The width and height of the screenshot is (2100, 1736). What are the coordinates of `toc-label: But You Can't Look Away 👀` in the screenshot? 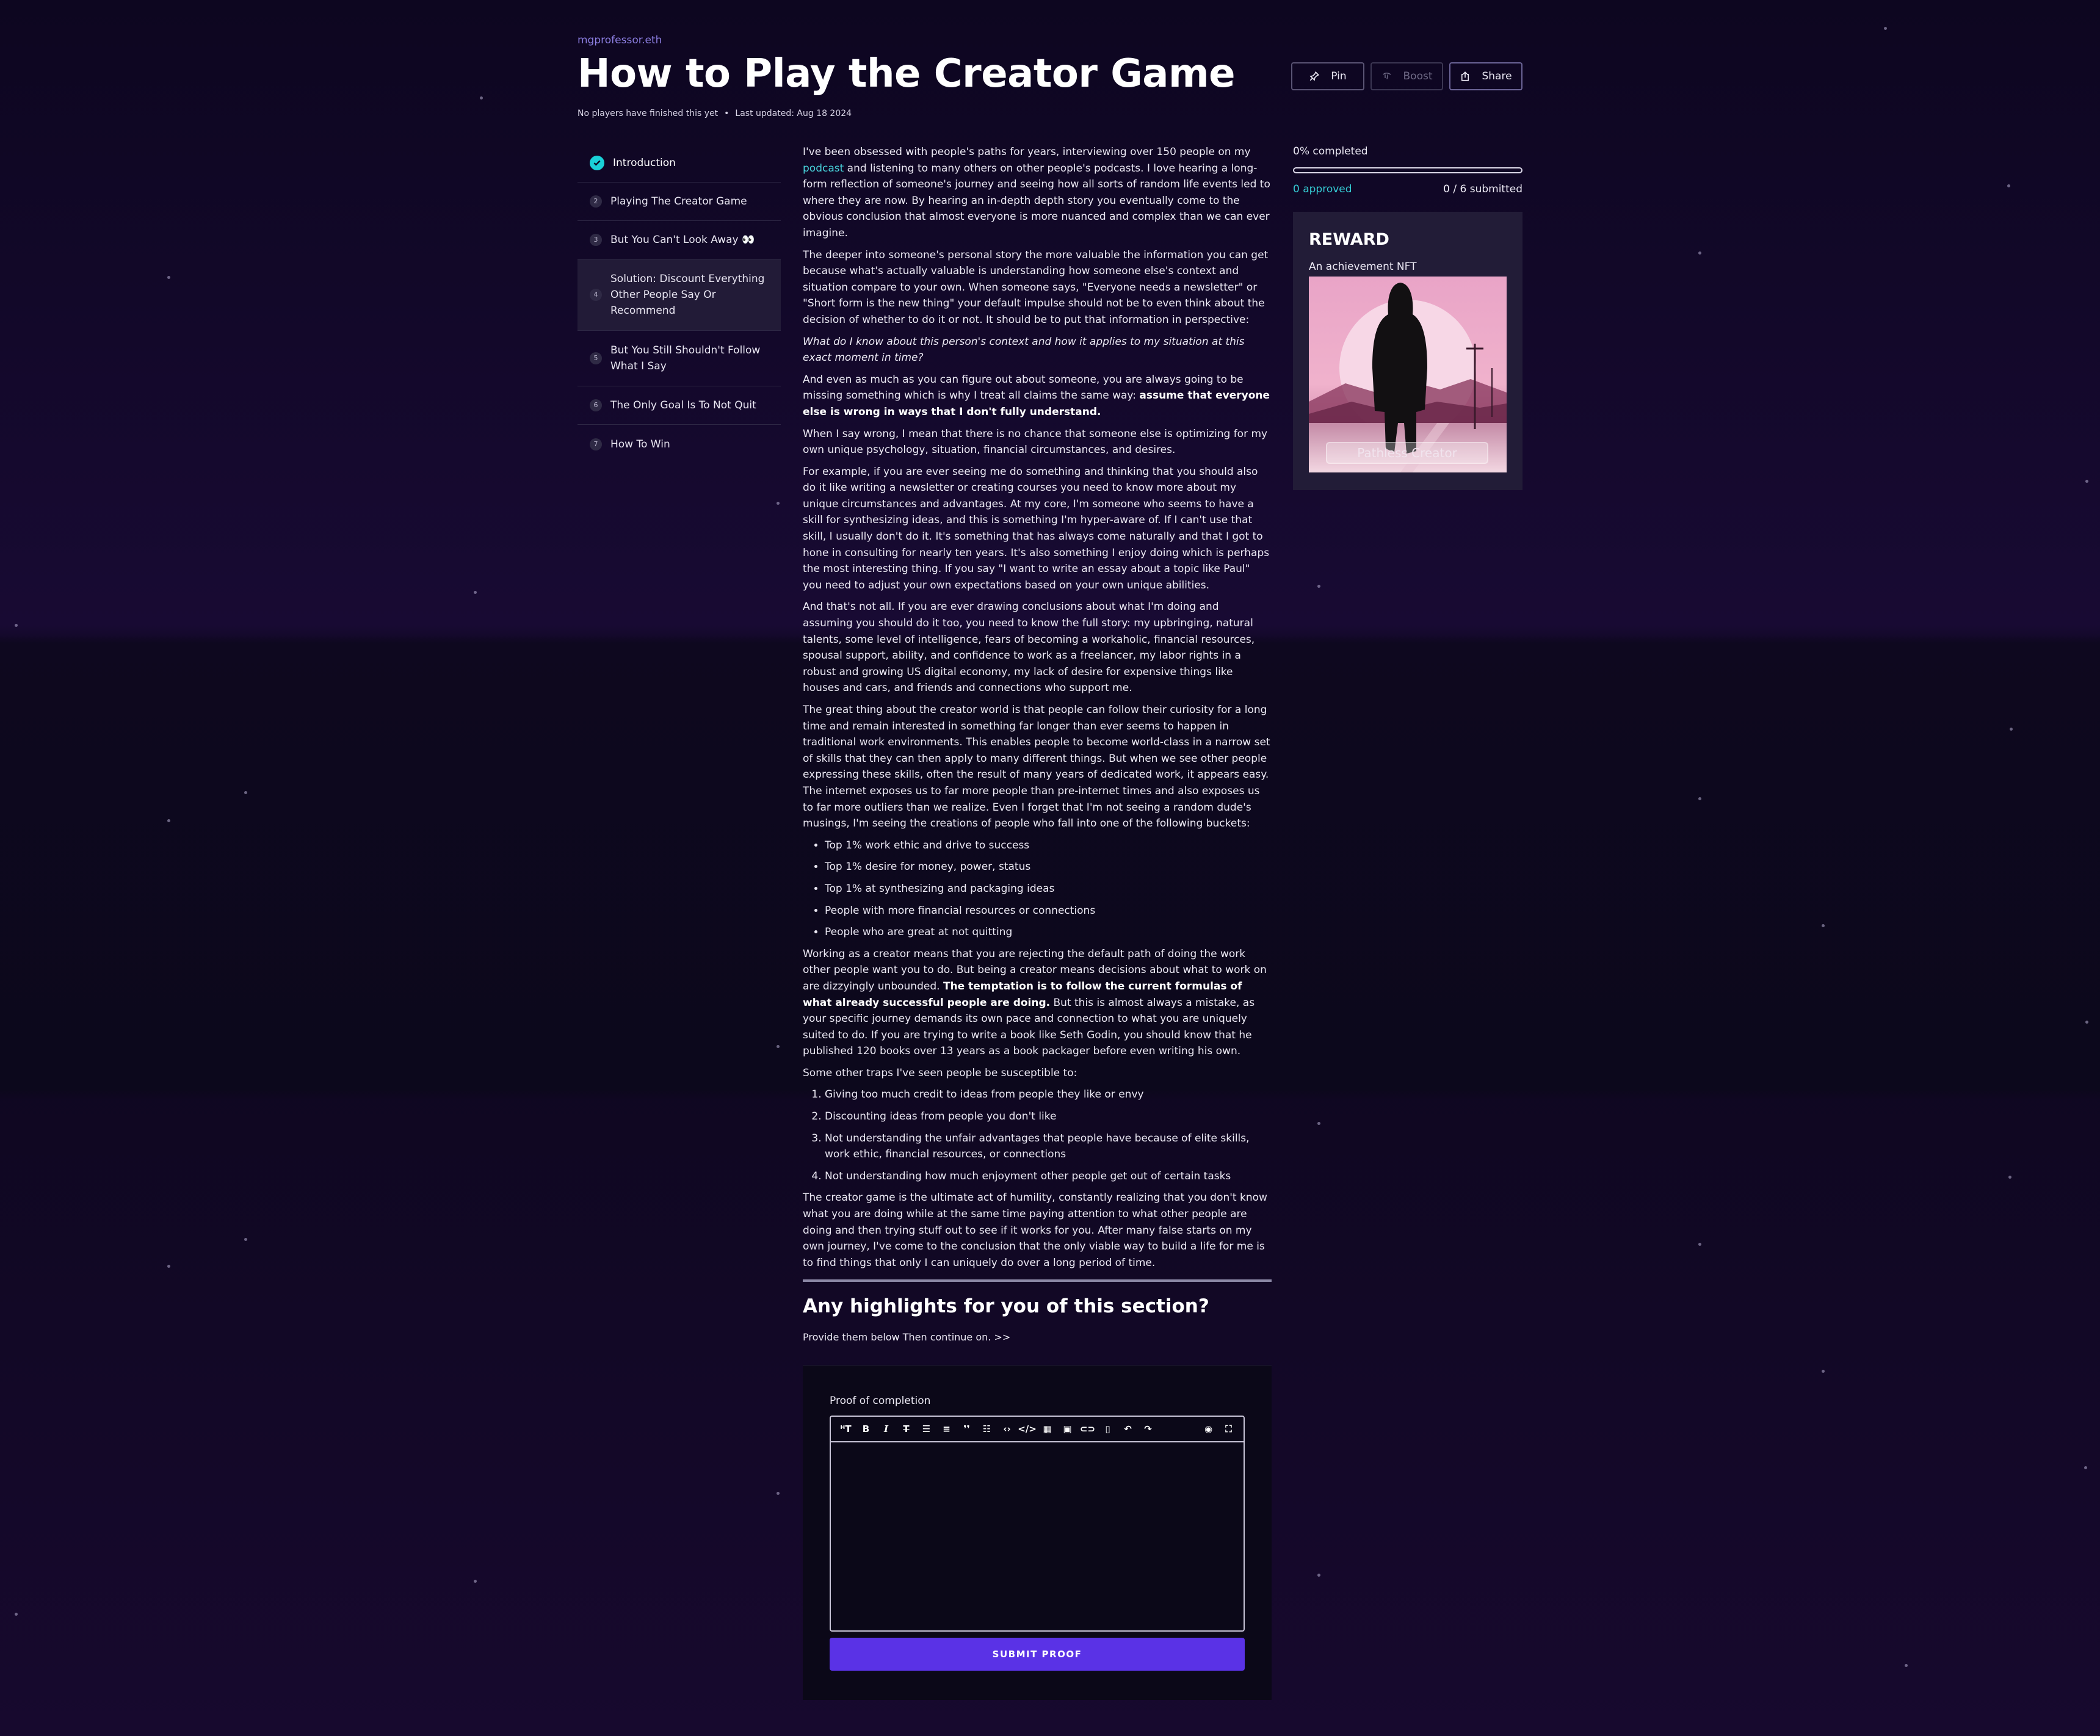 It's located at (682, 240).